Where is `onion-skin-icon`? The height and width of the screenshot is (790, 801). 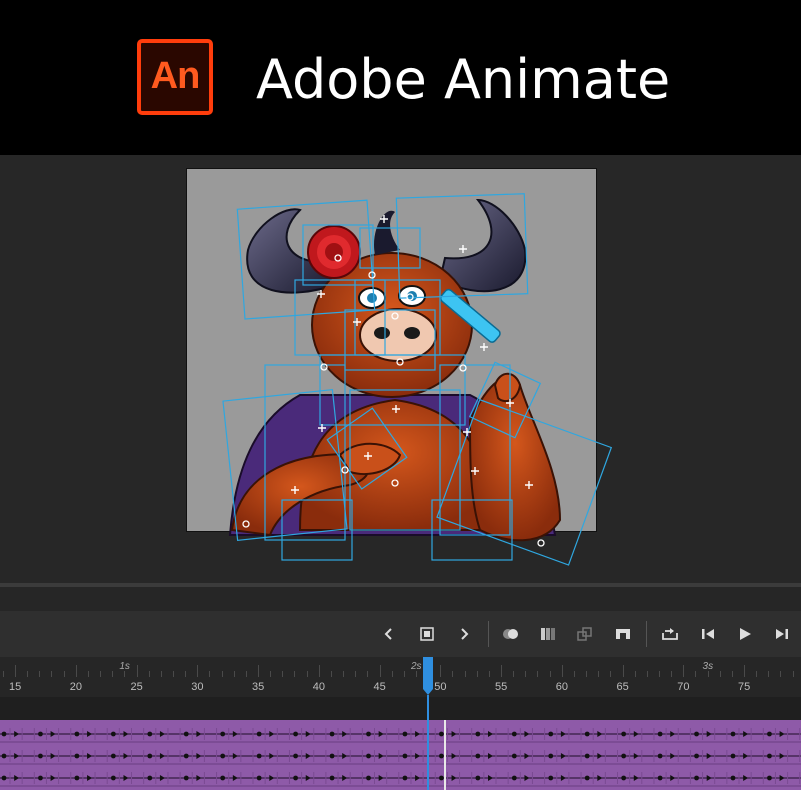 onion-skin-icon is located at coordinates (511, 634).